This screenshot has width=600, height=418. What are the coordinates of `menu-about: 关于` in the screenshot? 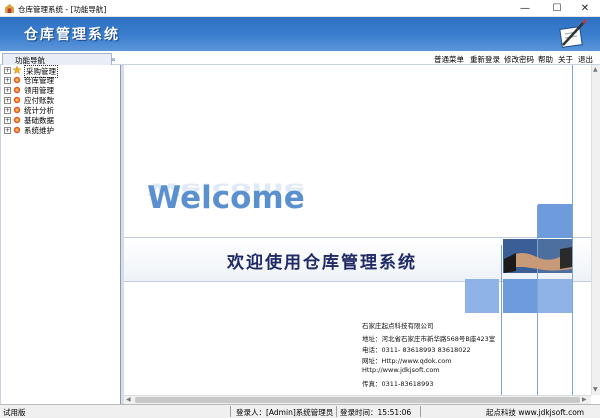 It's located at (565, 59).